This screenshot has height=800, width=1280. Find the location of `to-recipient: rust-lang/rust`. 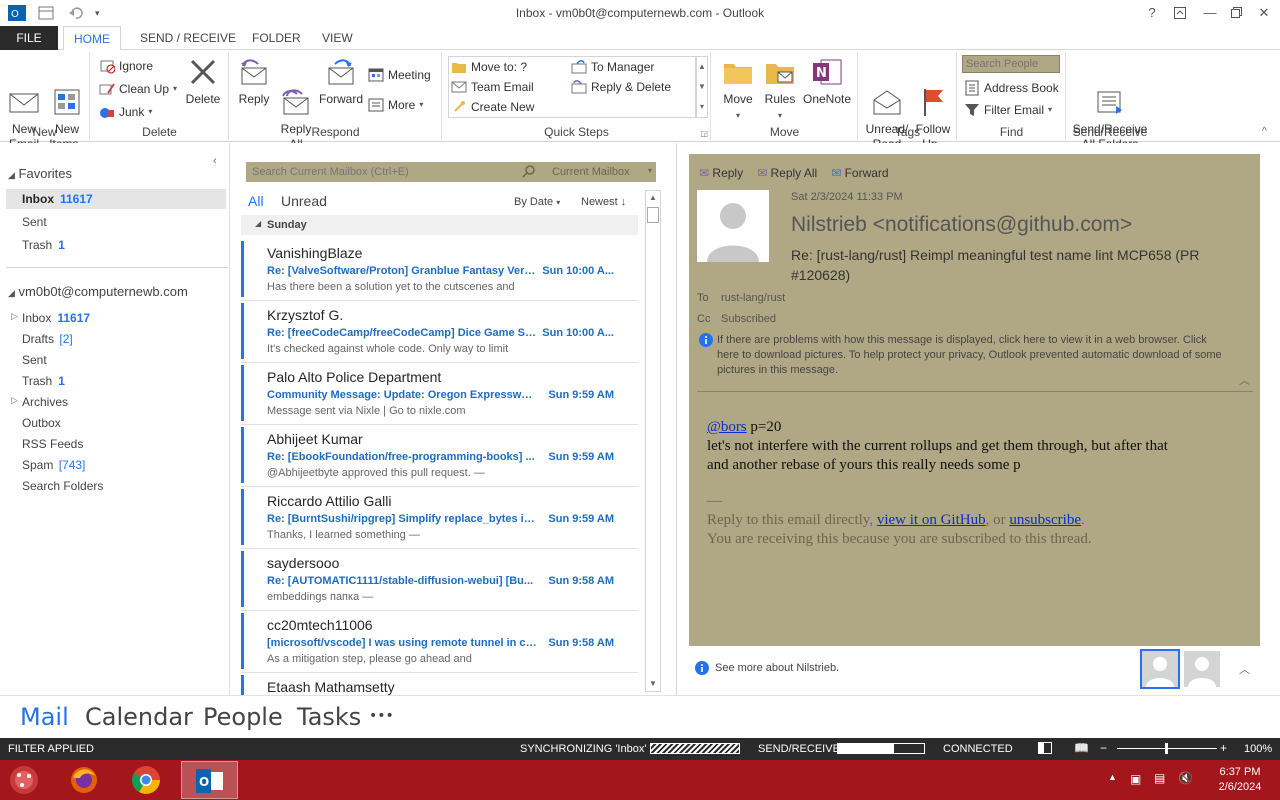

to-recipient: rust-lang/rust is located at coordinates (753, 298).